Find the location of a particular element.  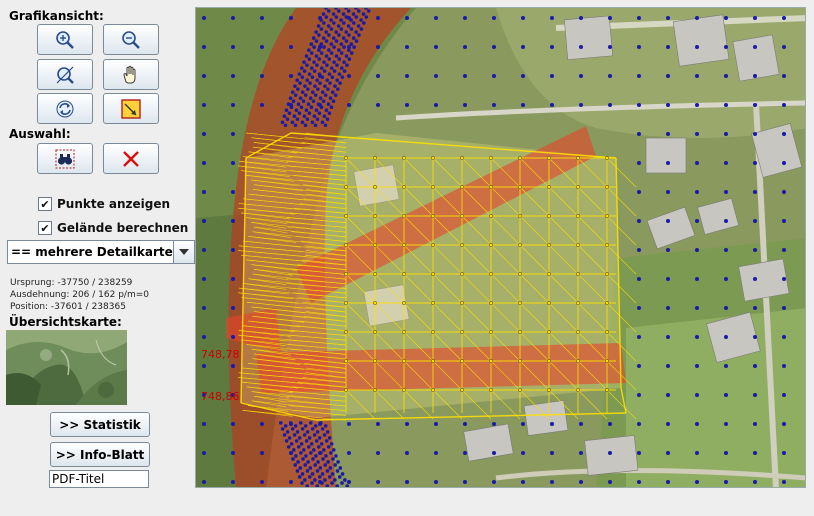

selection-heading: Auswahl: is located at coordinates (40, 134).